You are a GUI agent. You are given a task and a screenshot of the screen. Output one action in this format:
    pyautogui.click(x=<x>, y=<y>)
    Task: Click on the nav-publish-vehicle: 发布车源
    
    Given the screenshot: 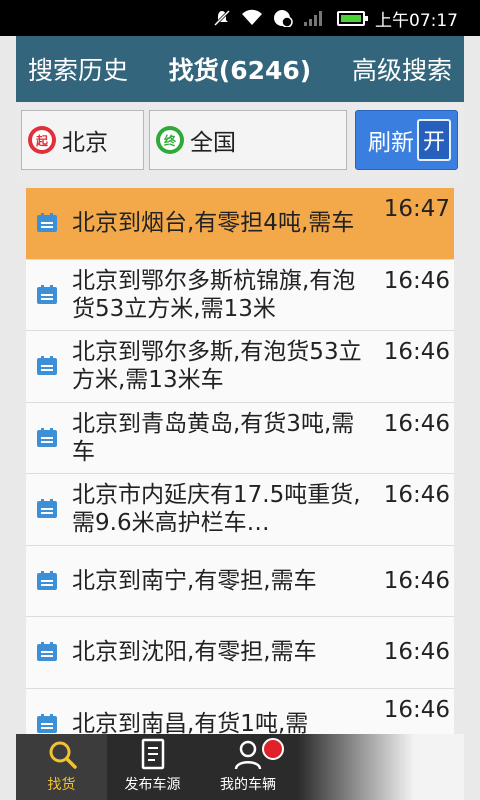 What is the action you would take?
    pyautogui.click(x=152, y=767)
    